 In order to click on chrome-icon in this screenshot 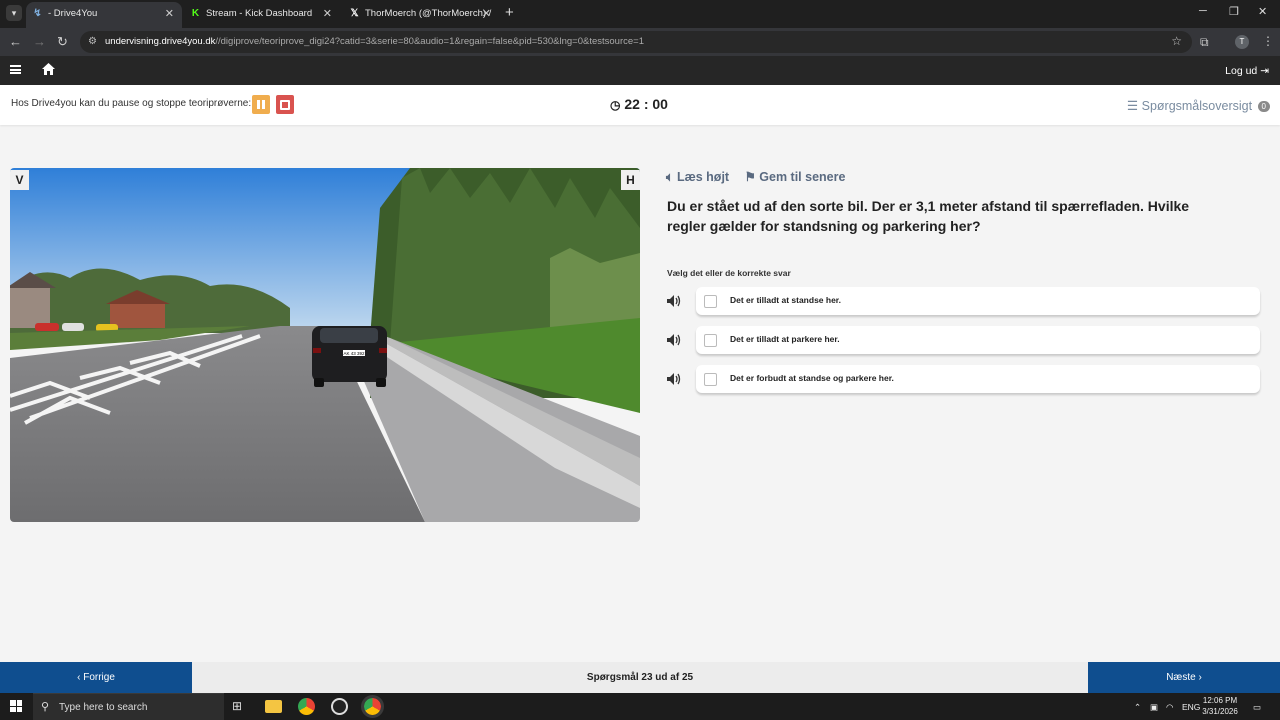, I will do `click(306, 706)`.